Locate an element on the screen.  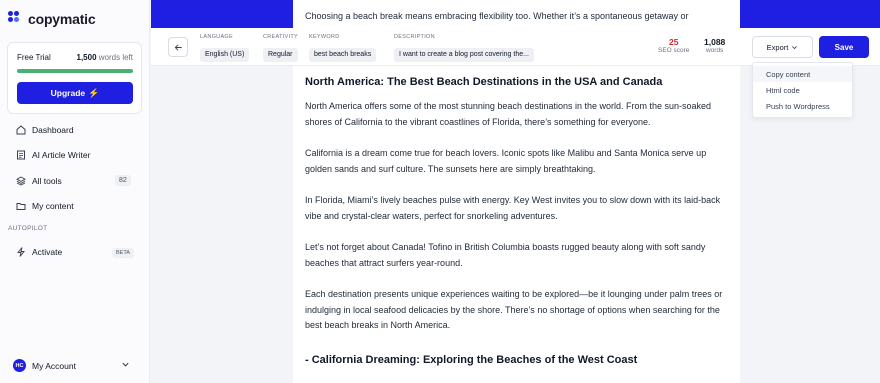
words-progress-bar is located at coordinates (75, 71).